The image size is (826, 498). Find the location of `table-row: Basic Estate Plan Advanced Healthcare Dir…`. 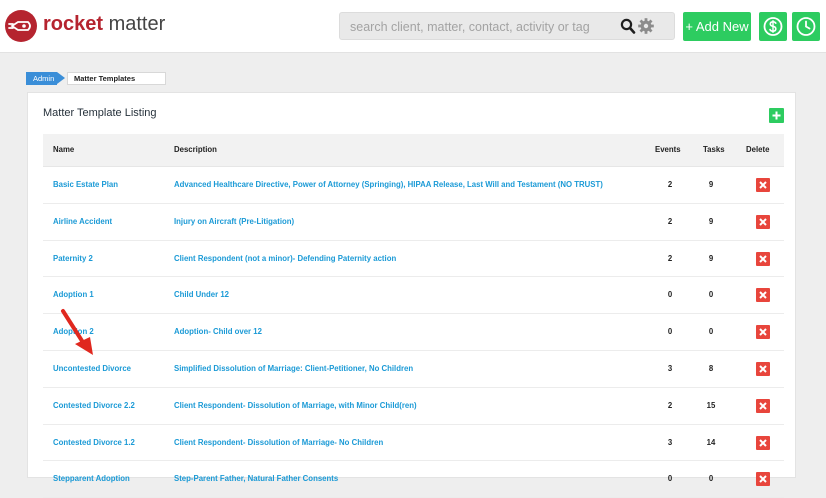

table-row: Basic Estate Plan Advanced Healthcare Dir… is located at coordinates (413, 185).